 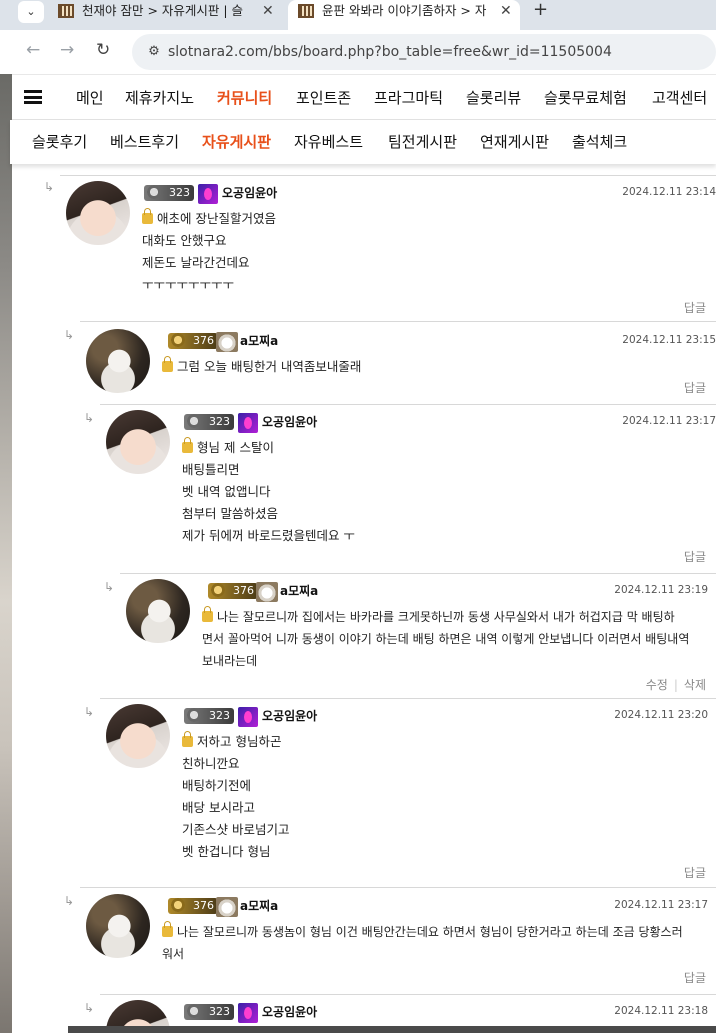 I want to click on comment-date: 2024.12.11 23:17, so click(x=661, y=905).